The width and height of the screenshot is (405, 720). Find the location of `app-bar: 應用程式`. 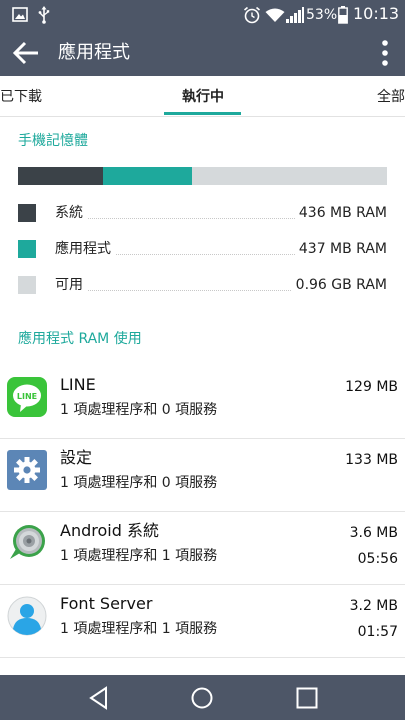

app-bar: 應用程式 is located at coordinates (202, 53).